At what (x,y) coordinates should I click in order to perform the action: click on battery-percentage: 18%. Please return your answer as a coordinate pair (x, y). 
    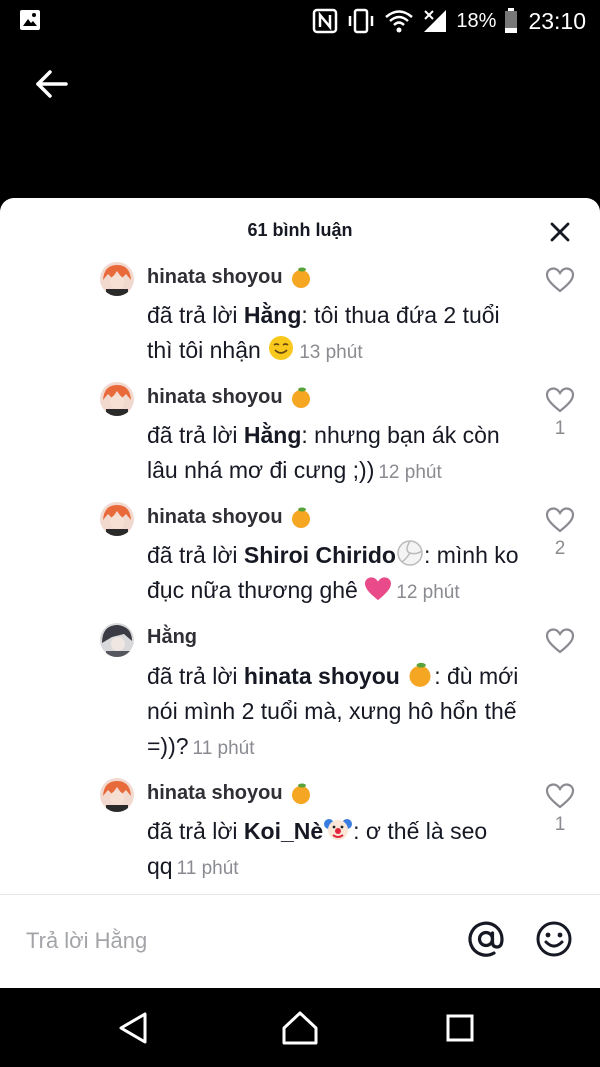
    Looking at the image, I should click on (476, 20).